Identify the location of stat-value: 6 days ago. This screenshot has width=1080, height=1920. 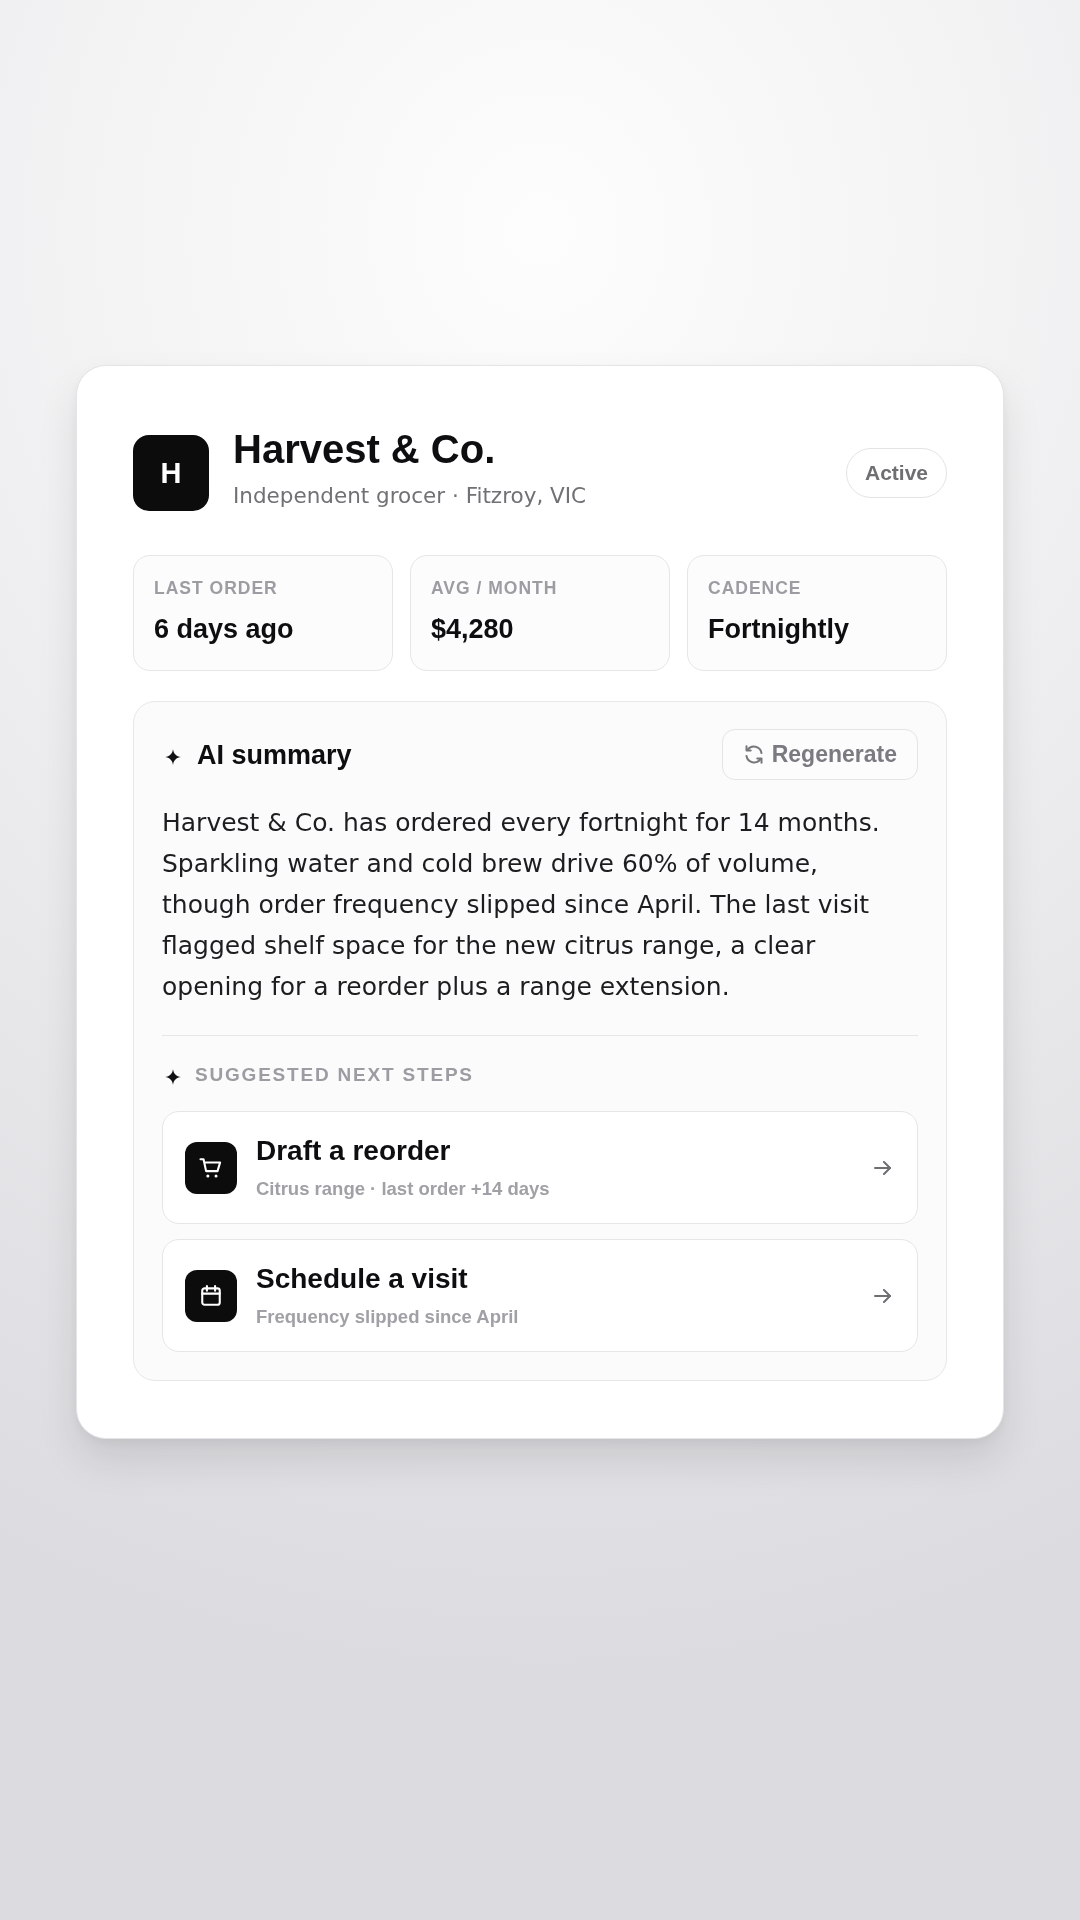
(224, 629).